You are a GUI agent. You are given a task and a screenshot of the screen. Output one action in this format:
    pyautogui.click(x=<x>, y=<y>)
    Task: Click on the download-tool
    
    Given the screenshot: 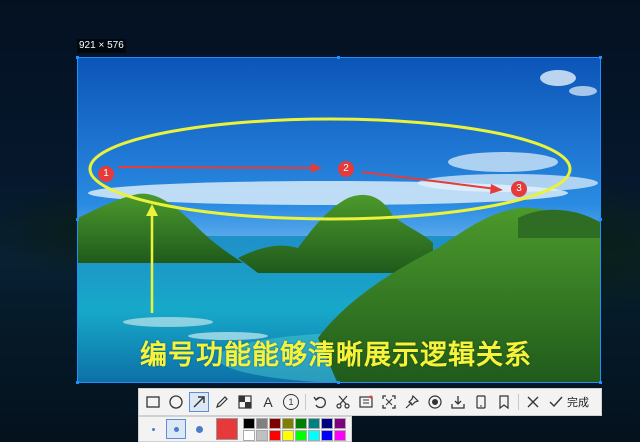 What is the action you would take?
    pyautogui.click(x=458, y=402)
    